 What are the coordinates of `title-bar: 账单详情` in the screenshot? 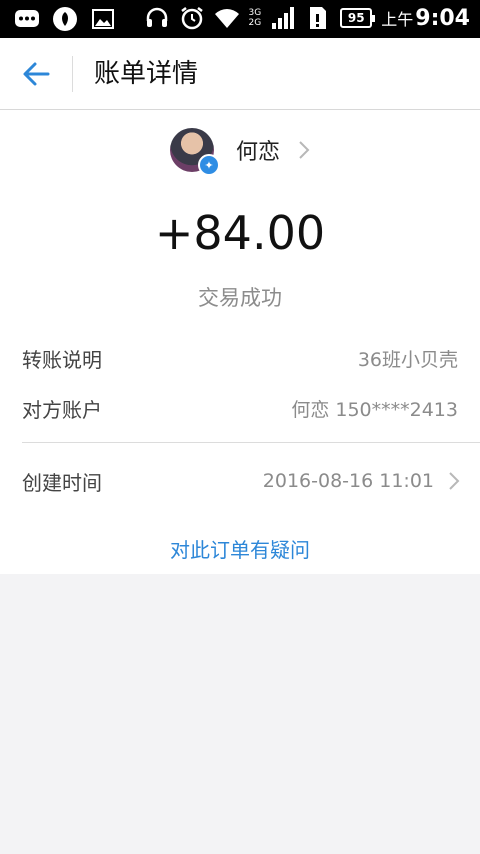 It's located at (240, 74).